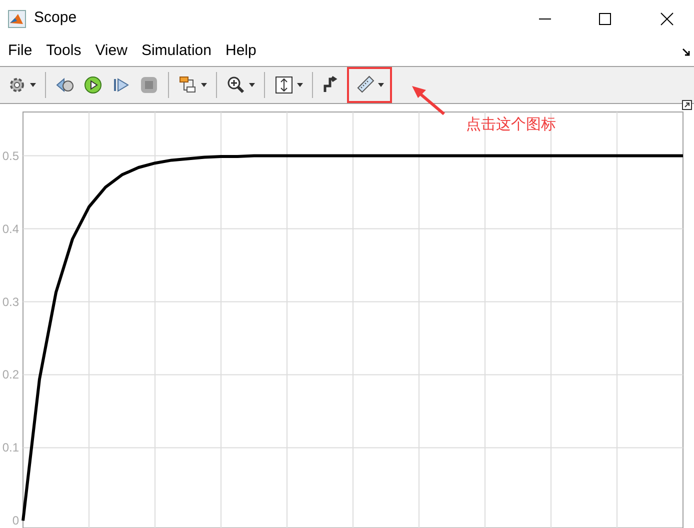  I want to click on y-tick-label: 0, so click(15, 521).